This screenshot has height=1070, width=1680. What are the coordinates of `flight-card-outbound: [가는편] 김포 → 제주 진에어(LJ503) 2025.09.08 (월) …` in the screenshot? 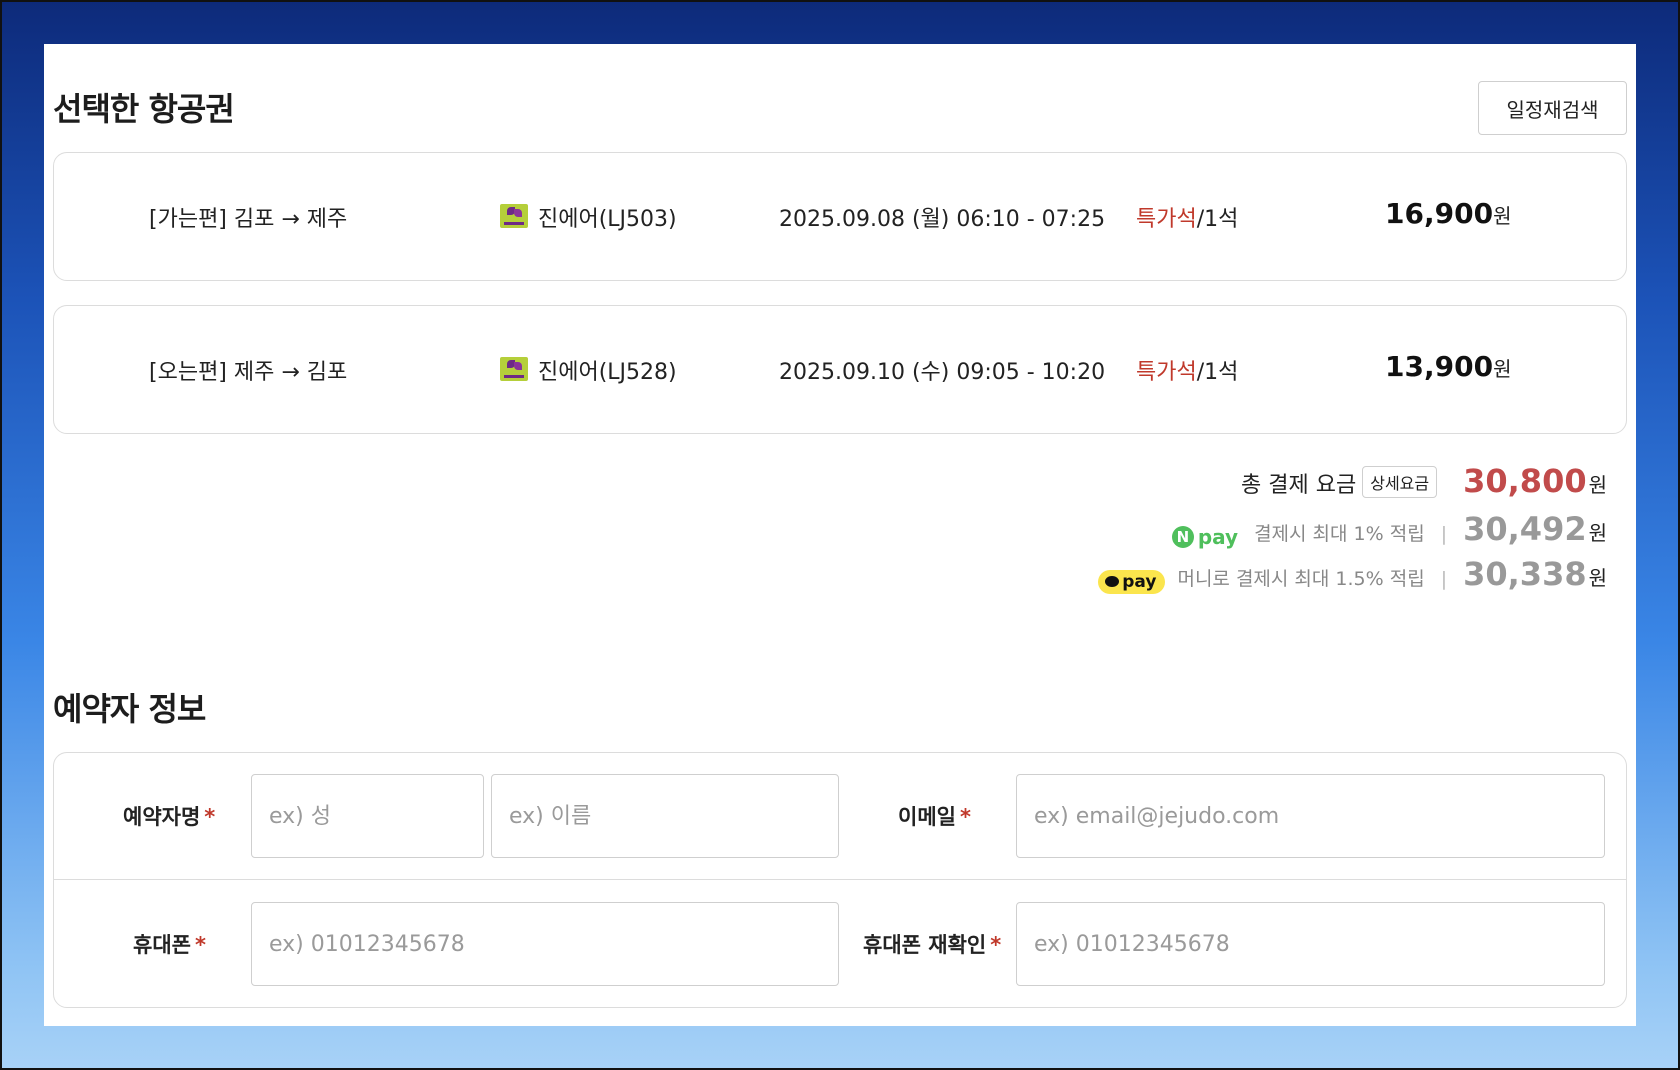 It's located at (840, 216).